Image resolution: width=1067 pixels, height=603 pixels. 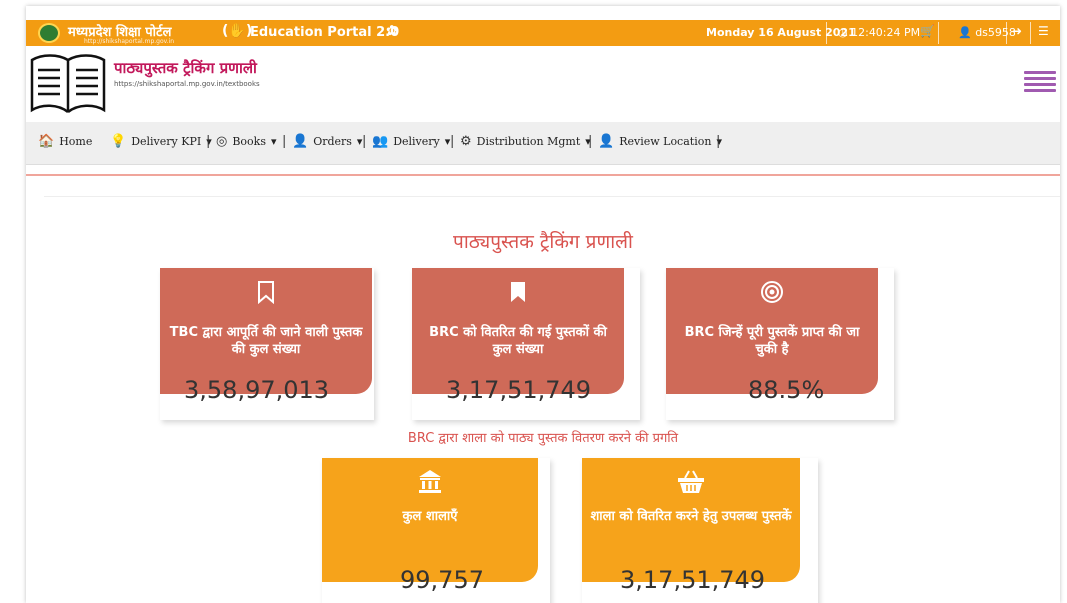 I want to click on user-menu: 👤 ds5958, so click(x=987, y=32).